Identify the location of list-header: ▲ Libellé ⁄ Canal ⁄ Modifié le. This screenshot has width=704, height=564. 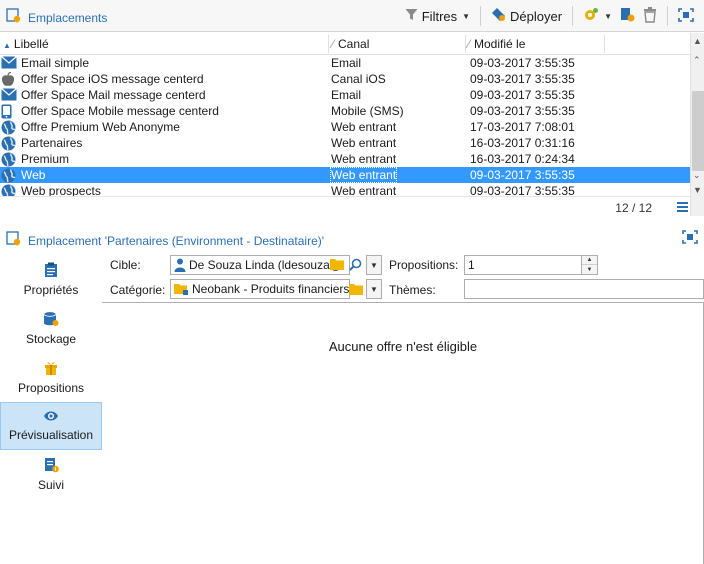
(345, 44).